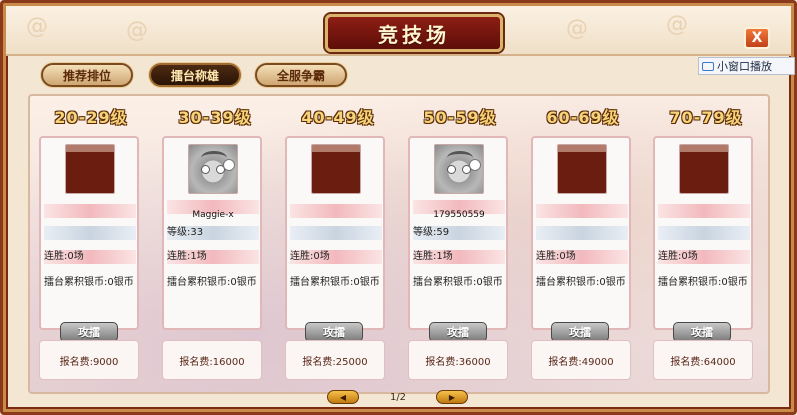  What do you see at coordinates (458, 233) in the screenshot?
I see `arena-card: 179550559 等级:59 连胜:1场 擂台累积银币:0银币` at bounding box center [458, 233].